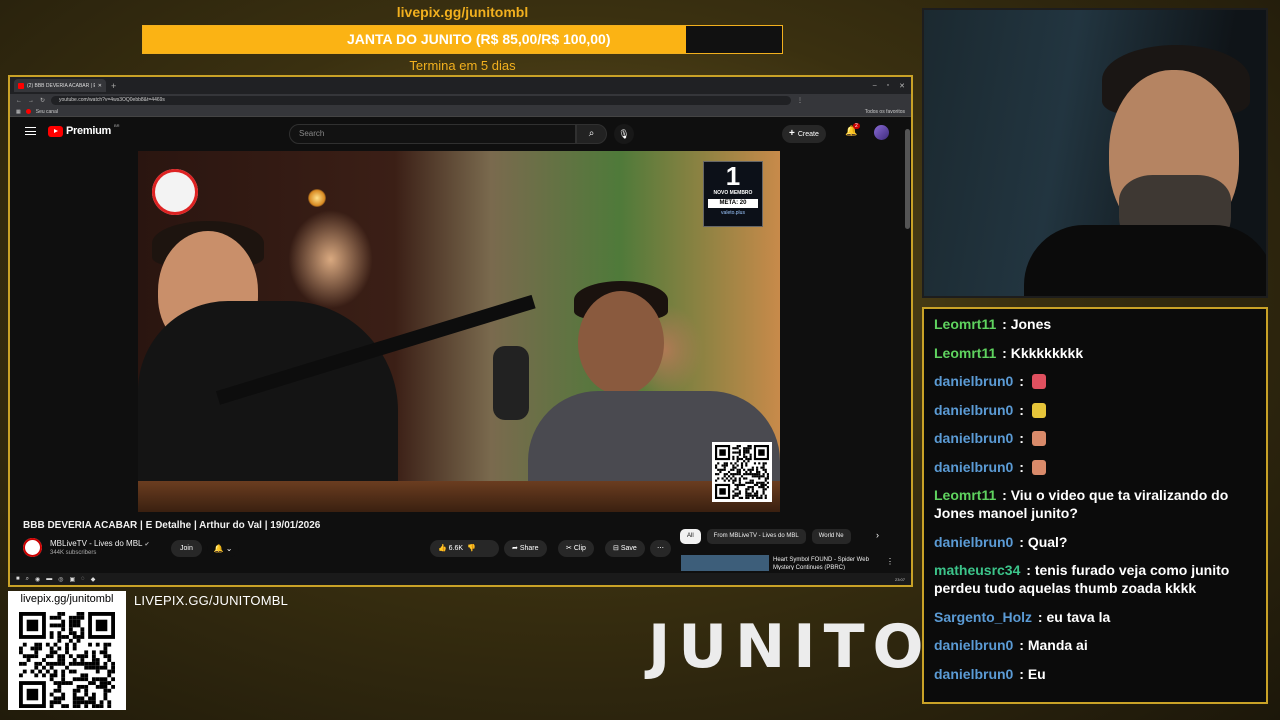  Describe the element at coordinates (60, 85) in the screenshot. I see `browser-tab: (2) BBB DEVERIA ACABAR | E... ✕` at that location.